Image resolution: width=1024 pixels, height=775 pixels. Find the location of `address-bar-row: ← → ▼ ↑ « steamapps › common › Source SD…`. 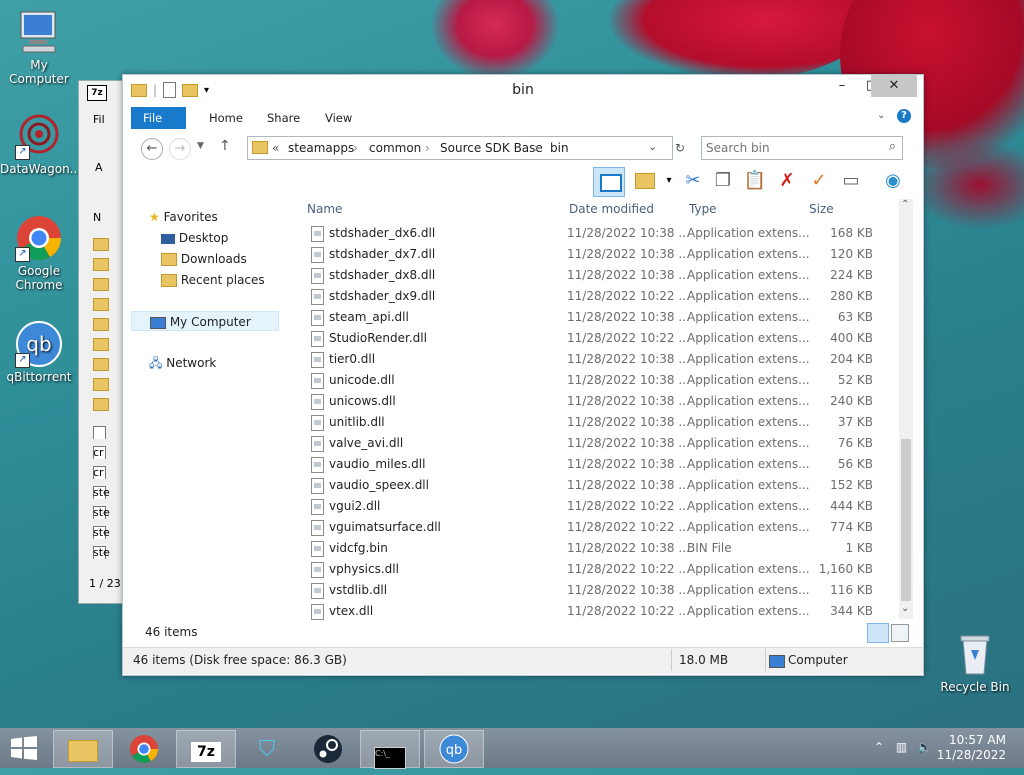

address-bar-row: ← → ▼ ↑ « steamapps › common › Source SD… is located at coordinates (523, 148).